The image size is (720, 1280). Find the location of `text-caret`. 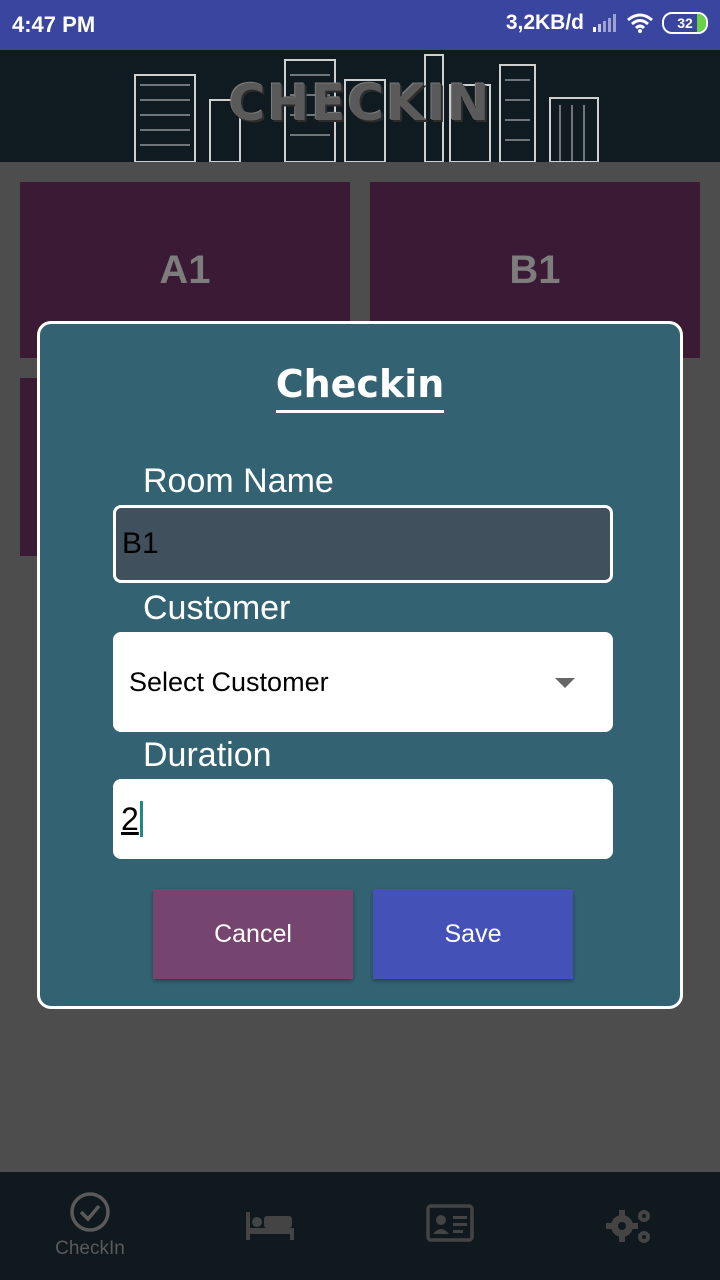

text-caret is located at coordinates (141, 819).